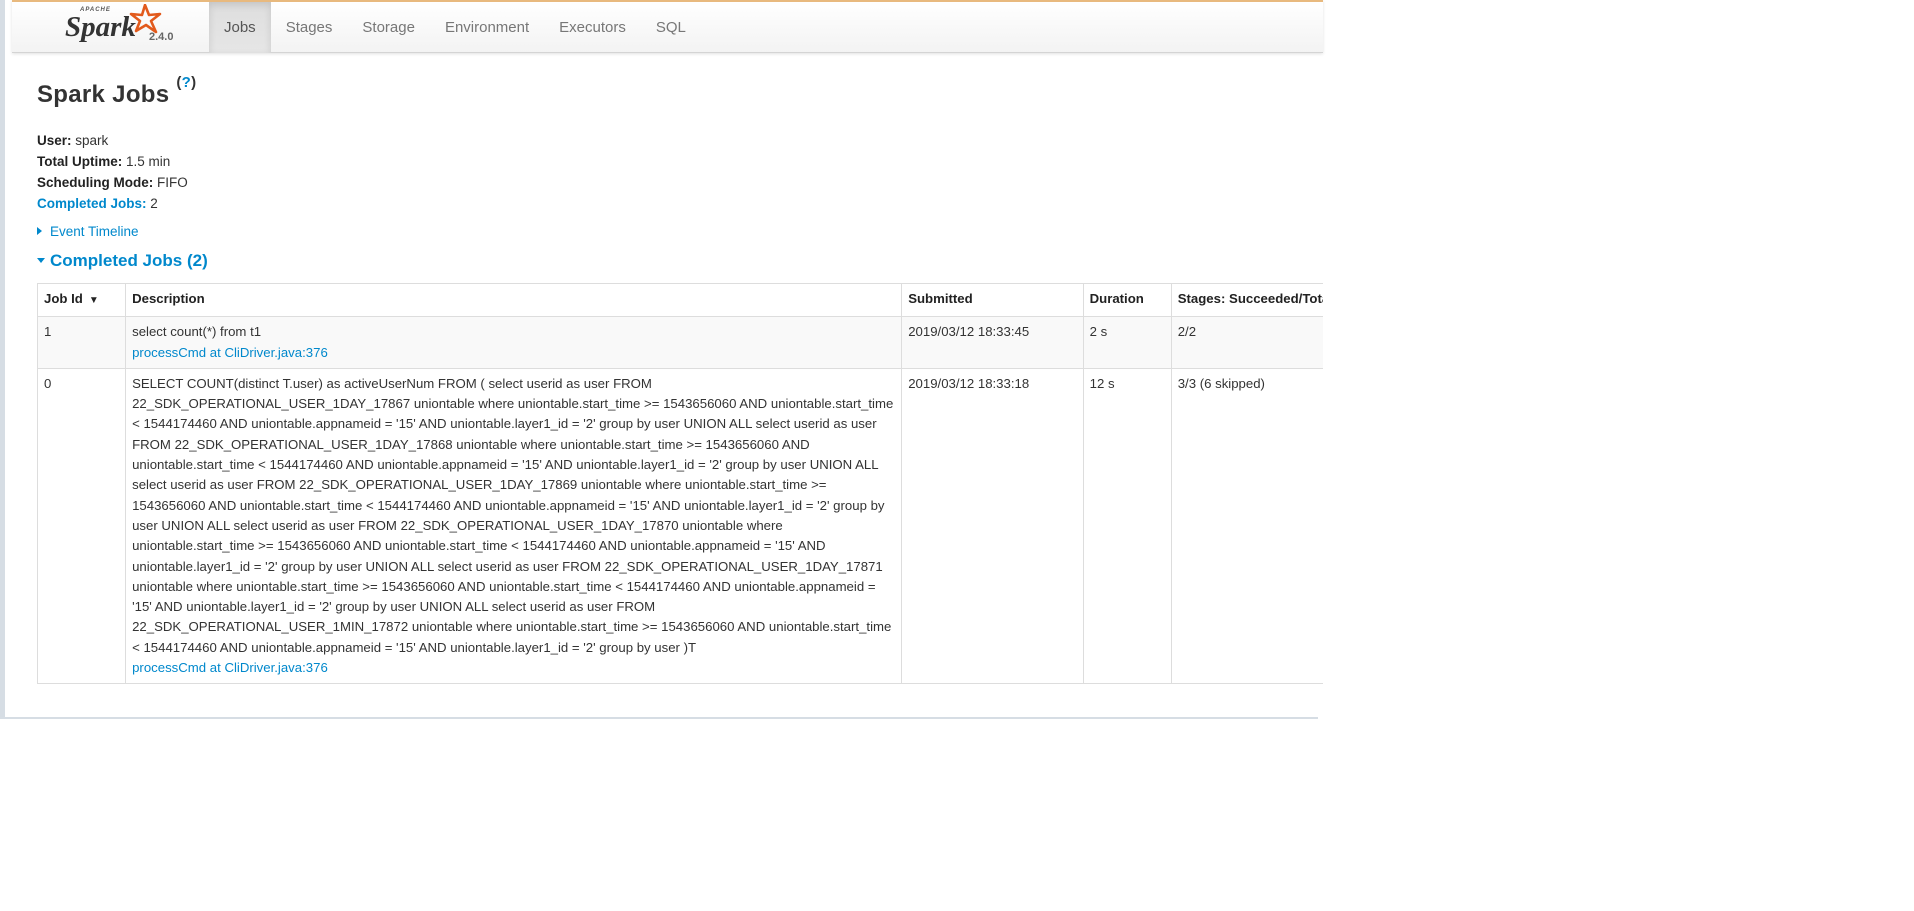  Describe the element at coordinates (1246, 526) in the screenshot. I see `stages-cell: 3/3 (6 skipped)` at that location.